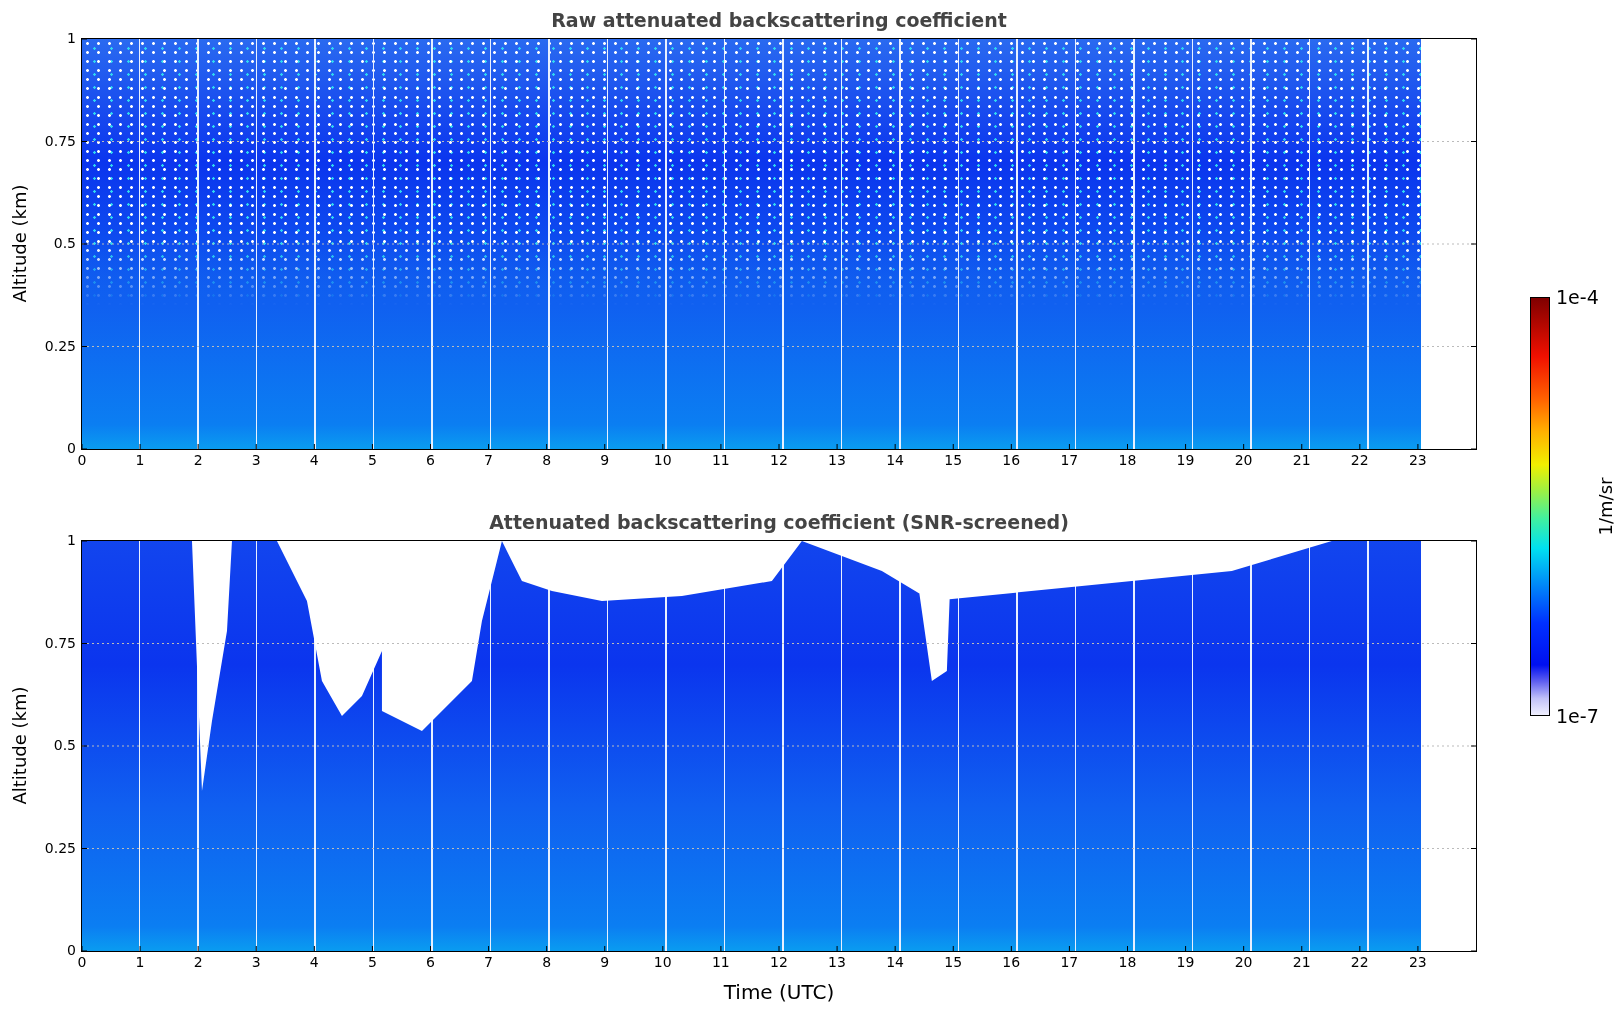 Image resolution: width=1621 pixels, height=1020 pixels. What do you see at coordinates (1606, 506) in the screenshot?
I see `colorbar-unit: 1/m/sr` at bounding box center [1606, 506].